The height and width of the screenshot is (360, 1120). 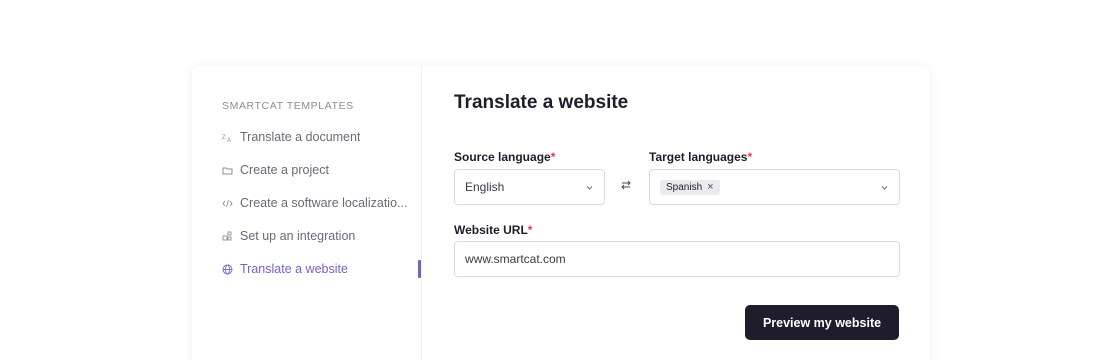 I want to click on active-indicator, so click(x=419, y=269).